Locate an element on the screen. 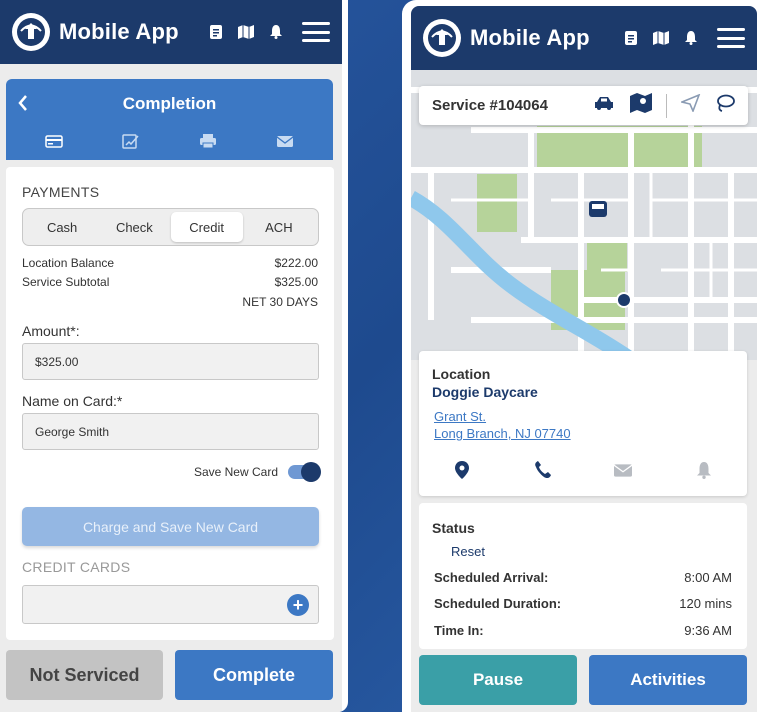  location-balance-row: Location Balance $222.00 is located at coordinates (170, 263).